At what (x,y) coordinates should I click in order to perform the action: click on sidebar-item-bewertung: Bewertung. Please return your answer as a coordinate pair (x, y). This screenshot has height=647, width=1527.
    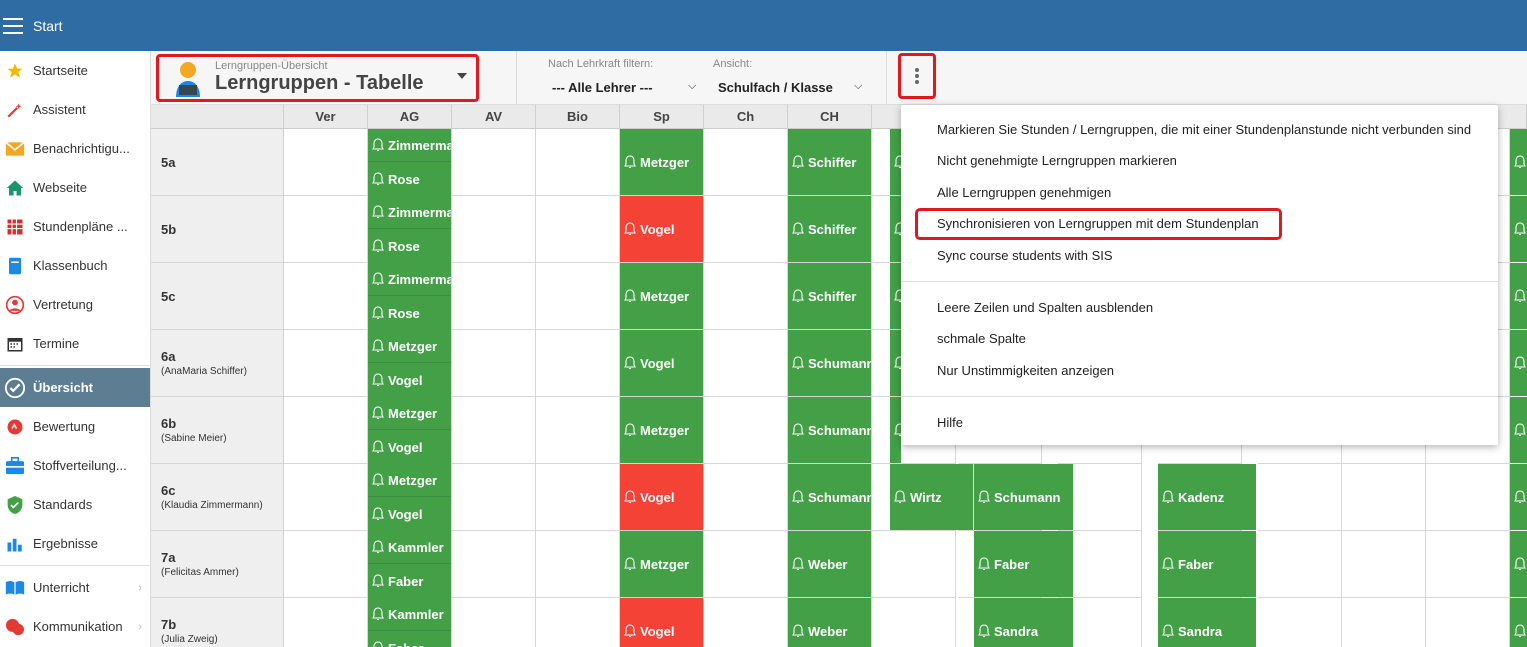
    Looking at the image, I should click on (75, 426).